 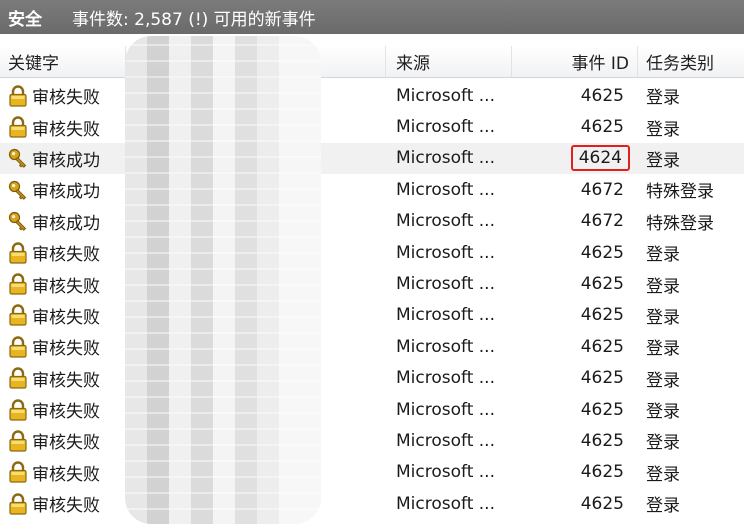 What do you see at coordinates (449, 61) in the screenshot?
I see `column-header-source: 来源` at bounding box center [449, 61].